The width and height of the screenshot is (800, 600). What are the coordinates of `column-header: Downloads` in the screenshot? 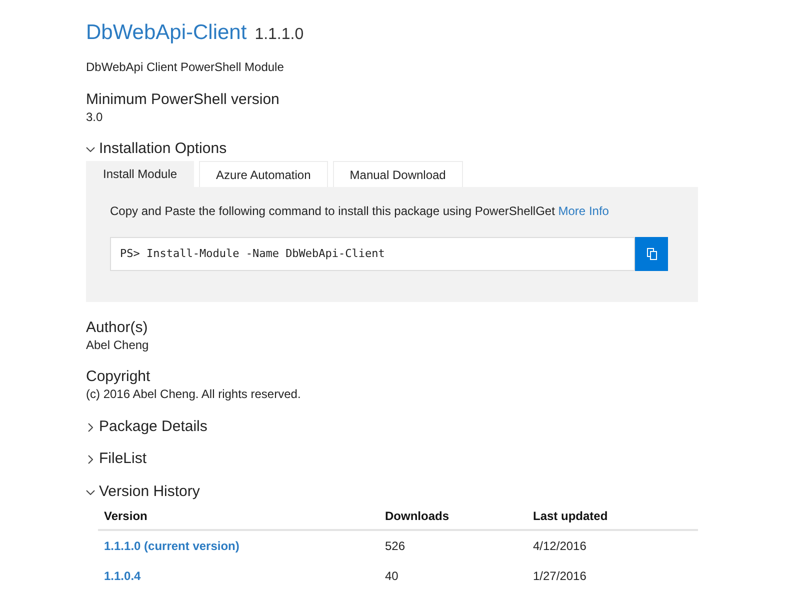 It's located at (417, 516).